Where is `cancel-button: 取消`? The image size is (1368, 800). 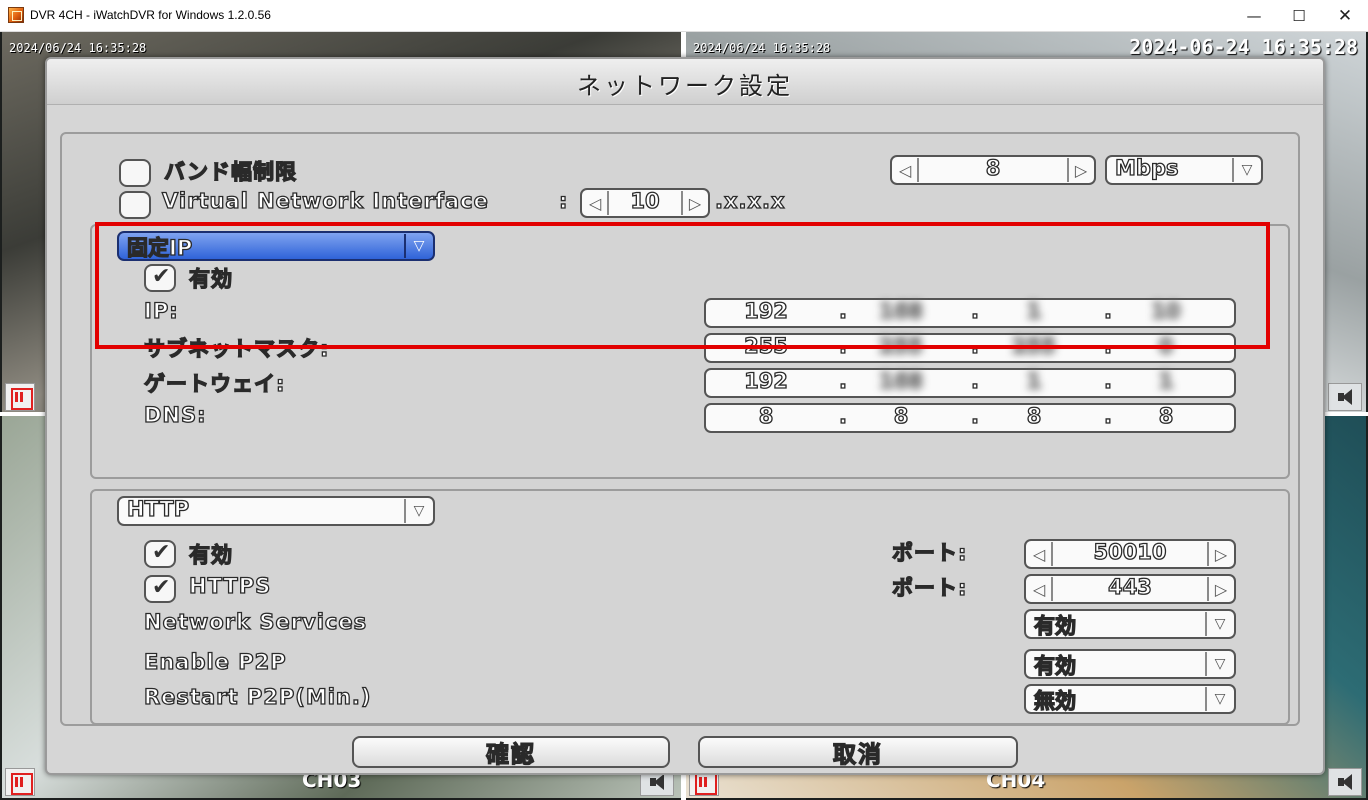 cancel-button: 取消 is located at coordinates (858, 752).